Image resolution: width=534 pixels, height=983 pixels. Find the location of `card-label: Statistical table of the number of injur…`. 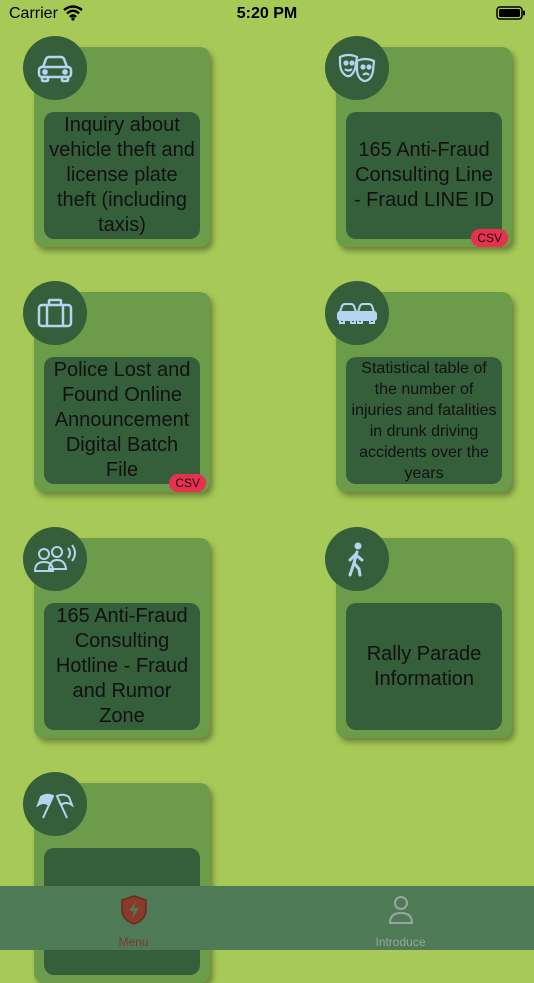

card-label: Statistical table of the number of injur… is located at coordinates (424, 420).